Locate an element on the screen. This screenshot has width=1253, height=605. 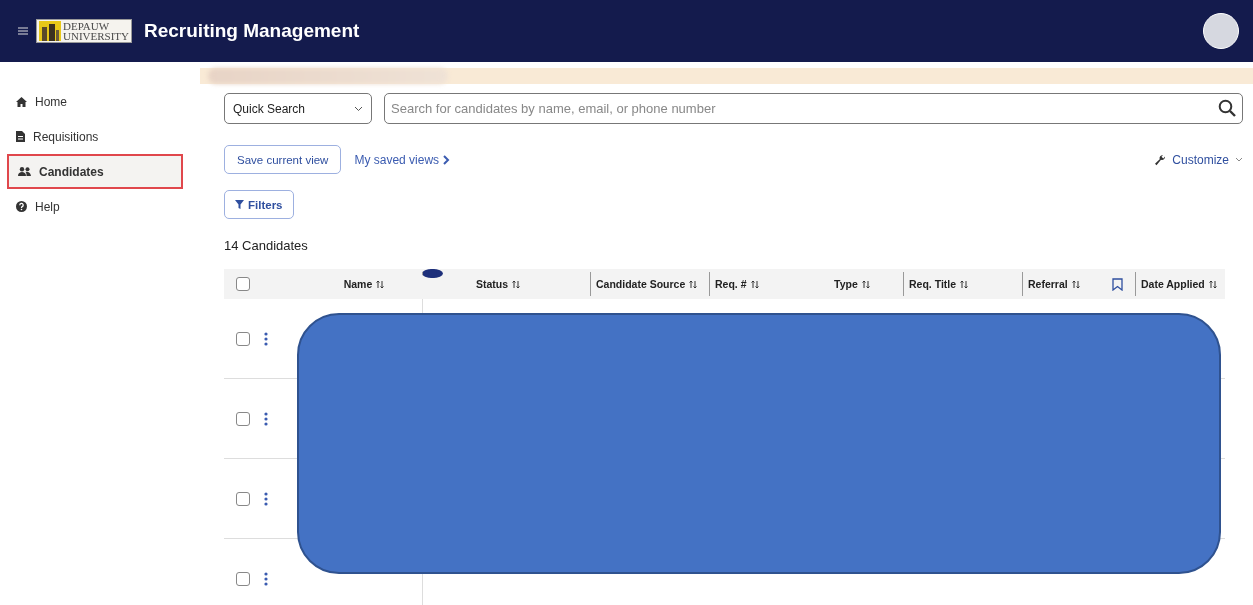
logo-text: DEPAUW is located at coordinates (87, 26).